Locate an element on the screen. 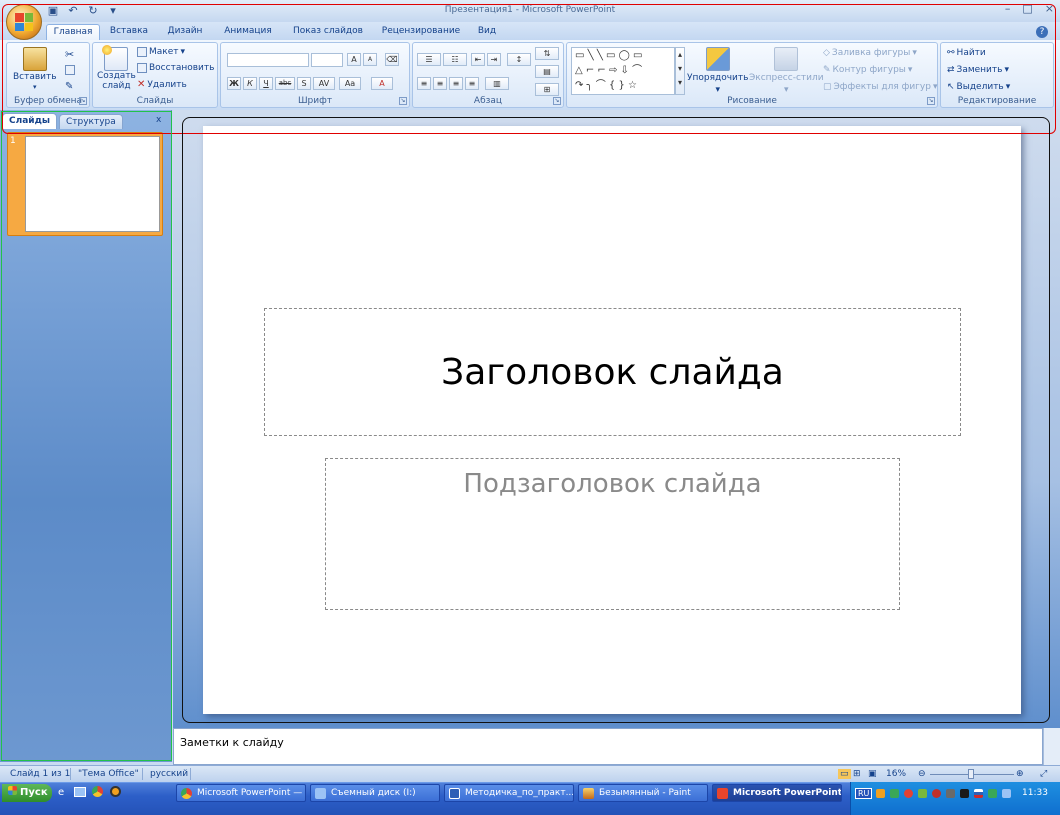  decrease-indent-icon: ⇤ is located at coordinates (478, 59).